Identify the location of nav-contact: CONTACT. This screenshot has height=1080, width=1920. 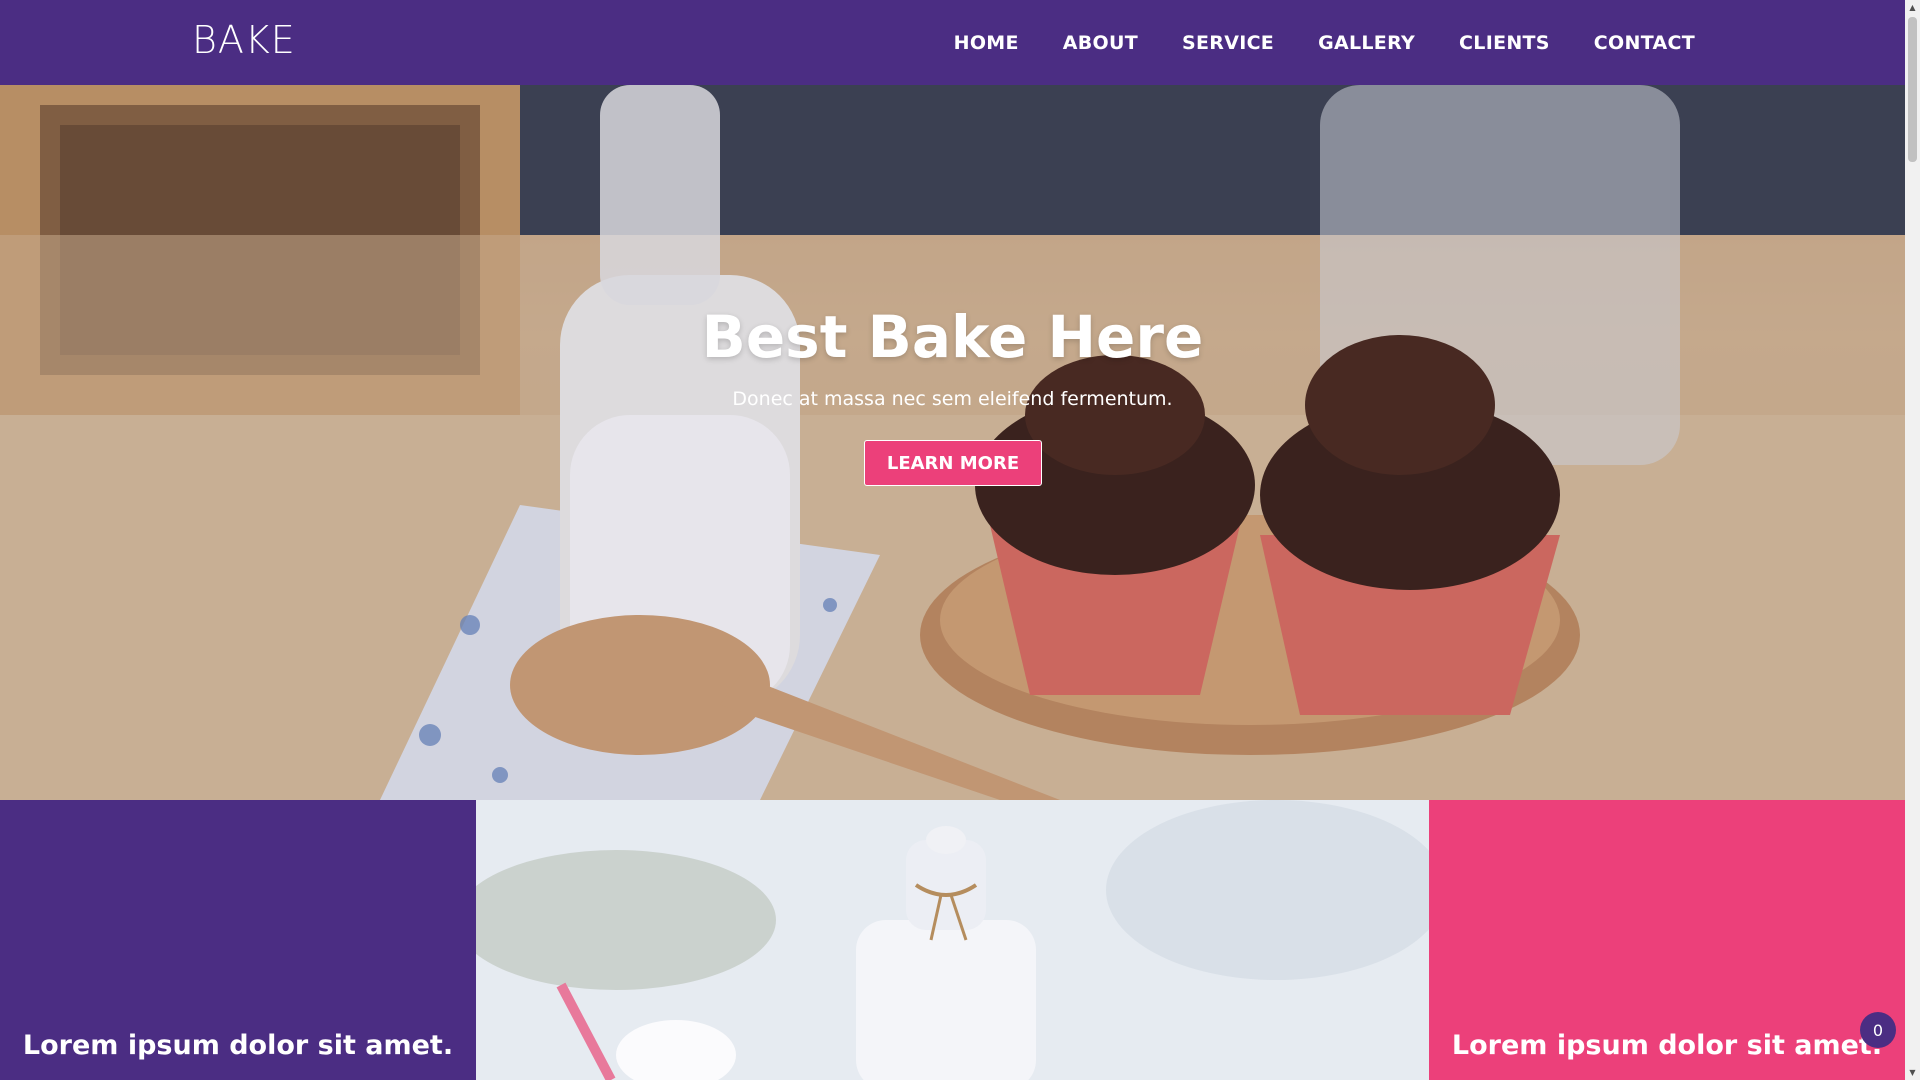
(1644, 43).